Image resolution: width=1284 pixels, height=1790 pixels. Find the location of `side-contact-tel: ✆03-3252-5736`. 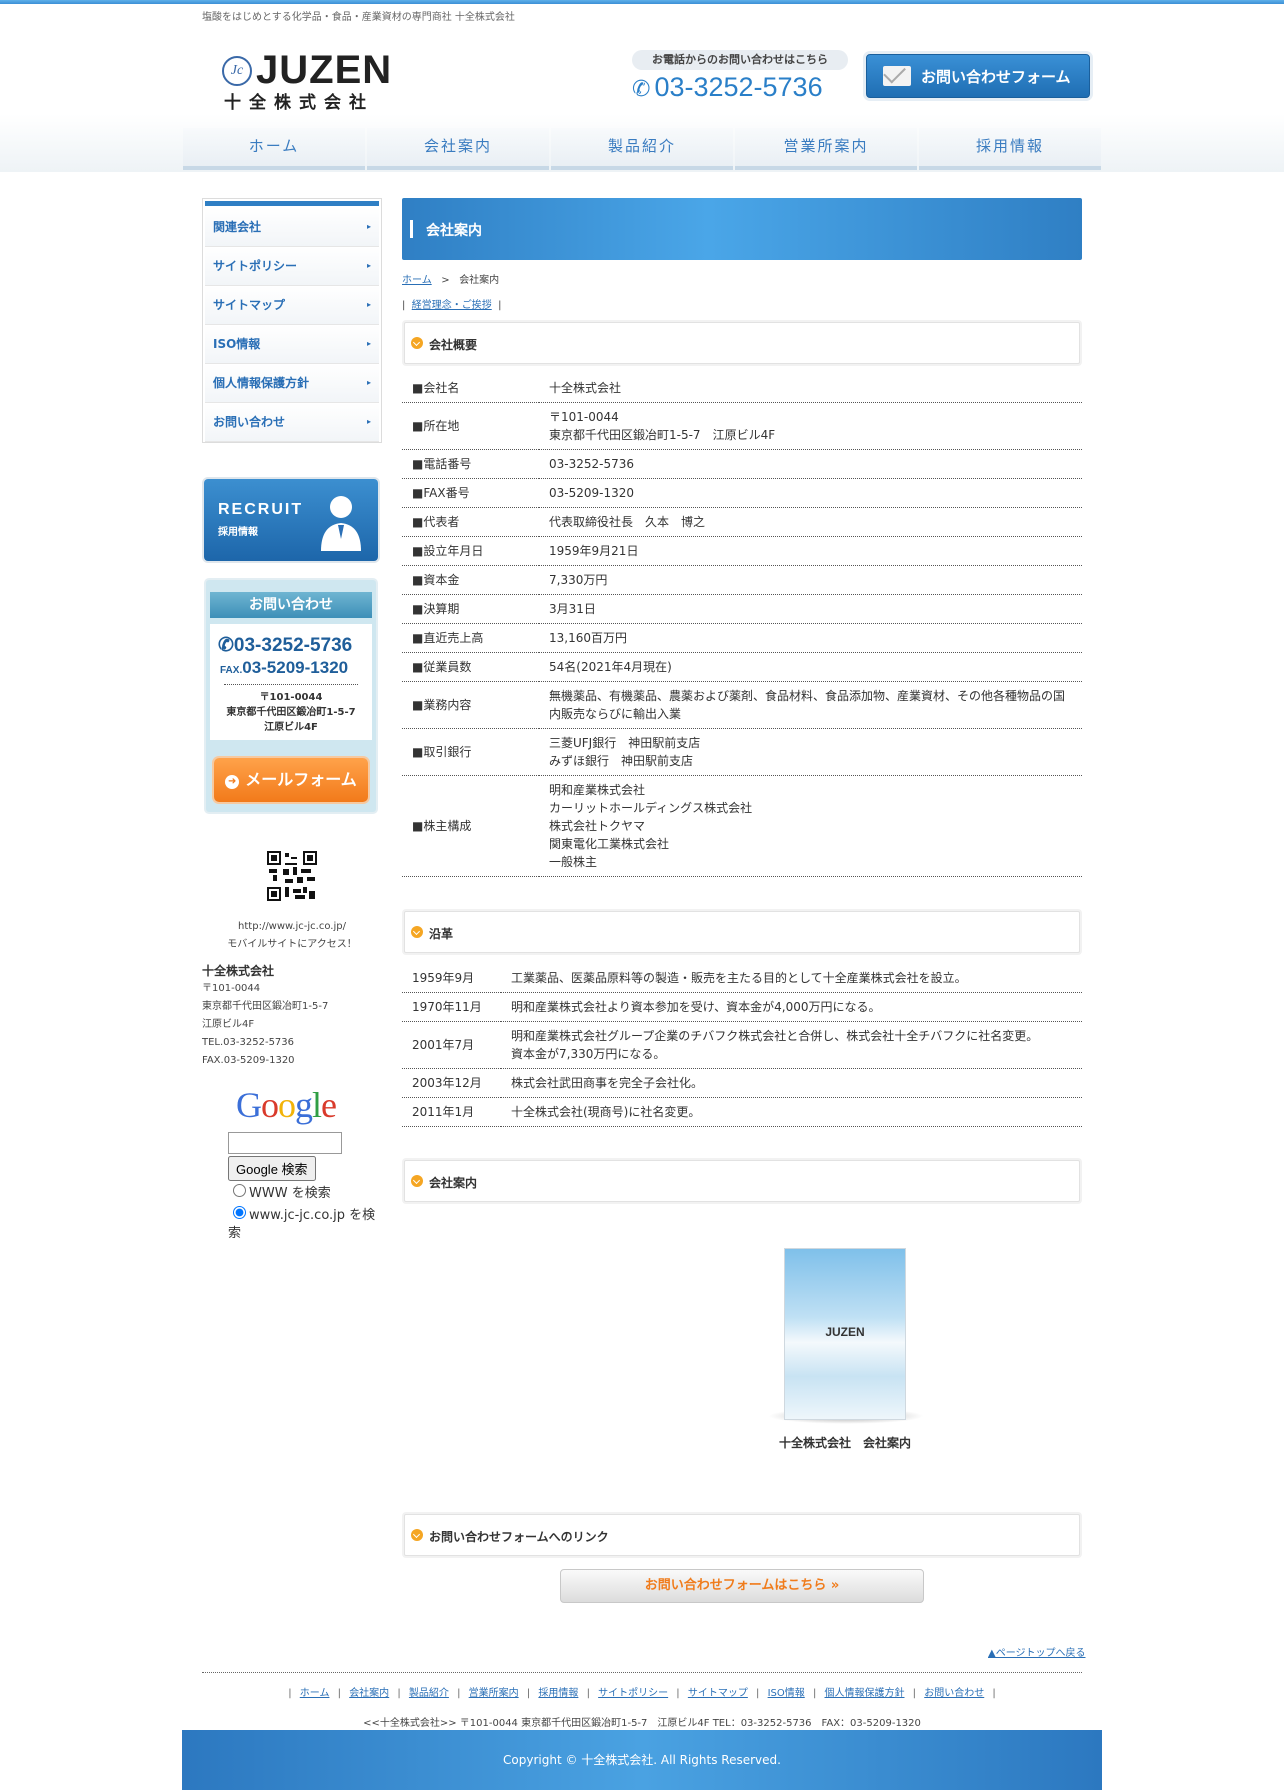

side-contact-tel: ✆03-3252-5736 is located at coordinates (285, 645).